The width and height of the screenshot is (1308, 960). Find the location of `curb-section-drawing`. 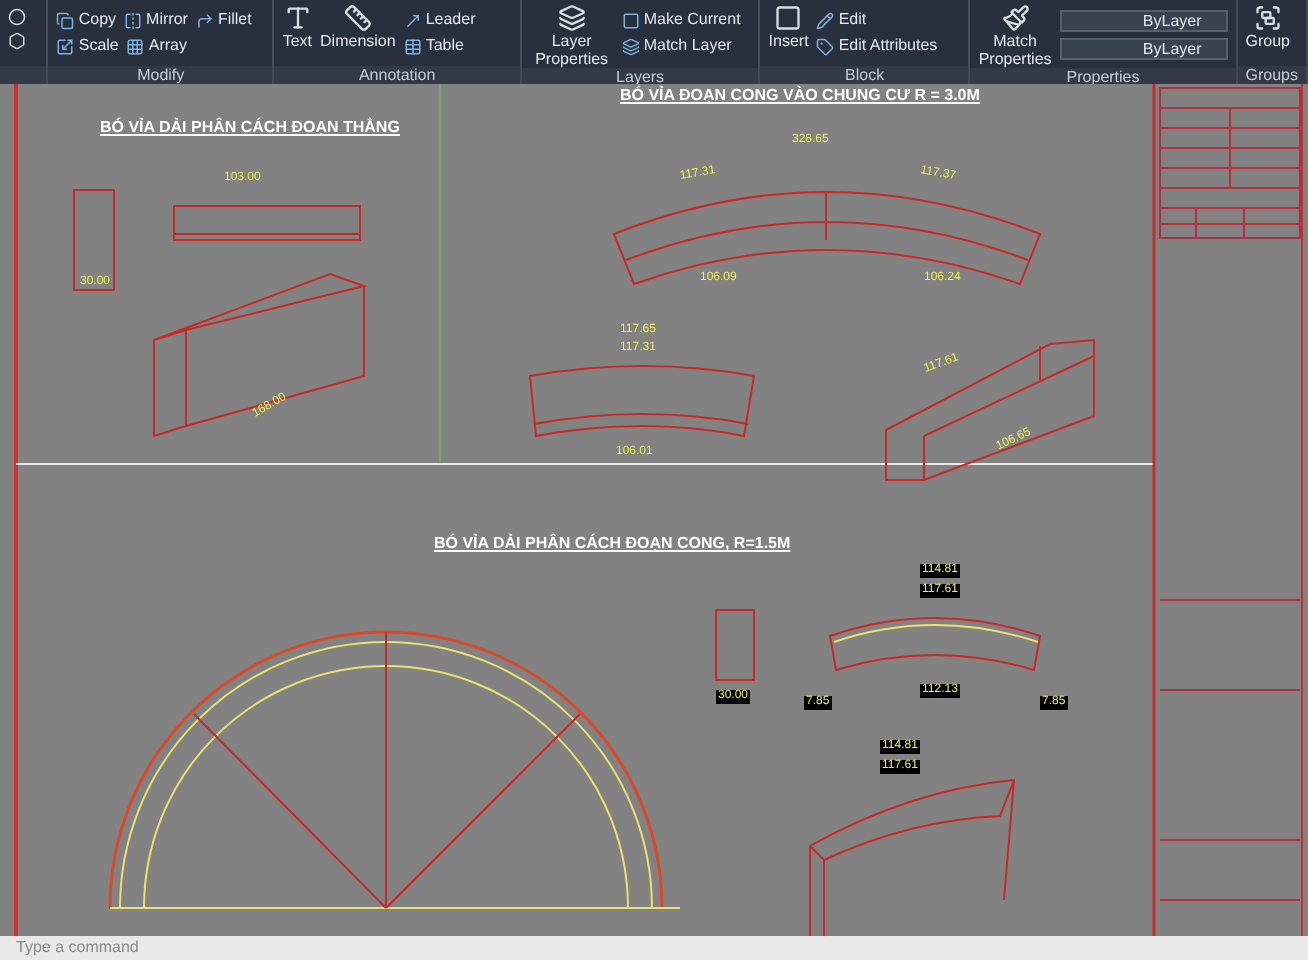

curb-section-drawing is located at coordinates (735, 645).